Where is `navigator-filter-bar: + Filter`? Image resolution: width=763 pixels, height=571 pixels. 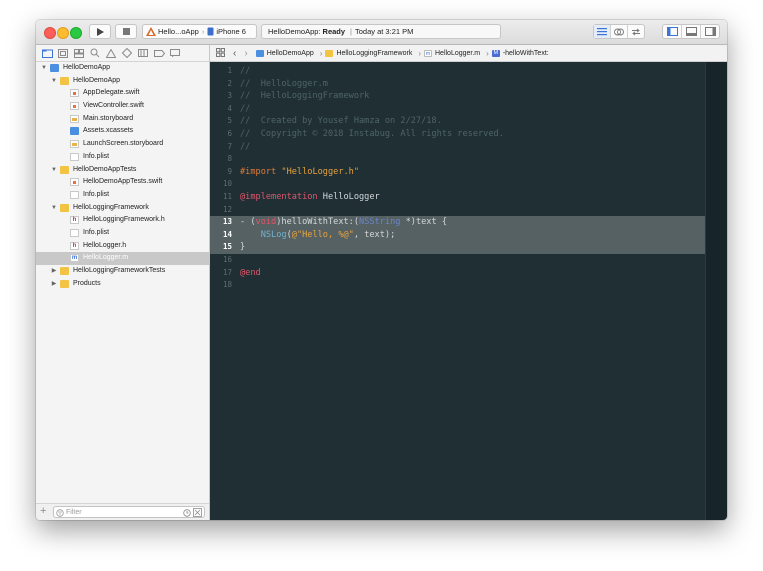
navigator-filter-bar: + Filter is located at coordinates (122, 511).